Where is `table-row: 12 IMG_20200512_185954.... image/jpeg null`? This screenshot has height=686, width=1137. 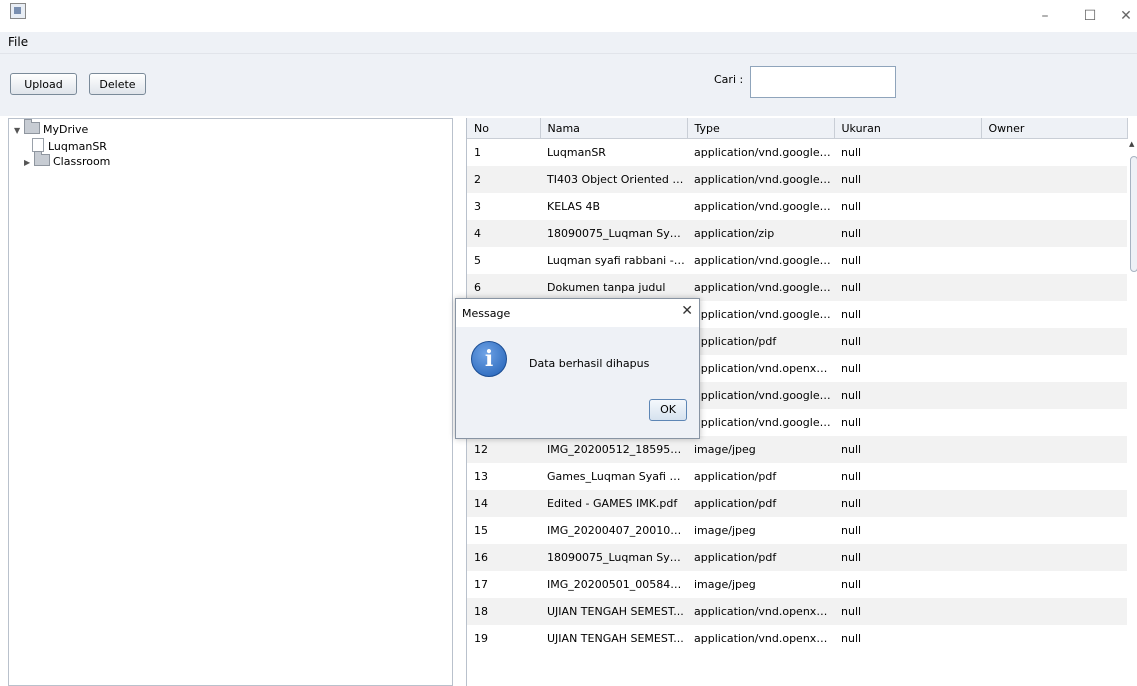 table-row: 12 IMG_20200512_185954.... image/jpeg null is located at coordinates (797, 449).